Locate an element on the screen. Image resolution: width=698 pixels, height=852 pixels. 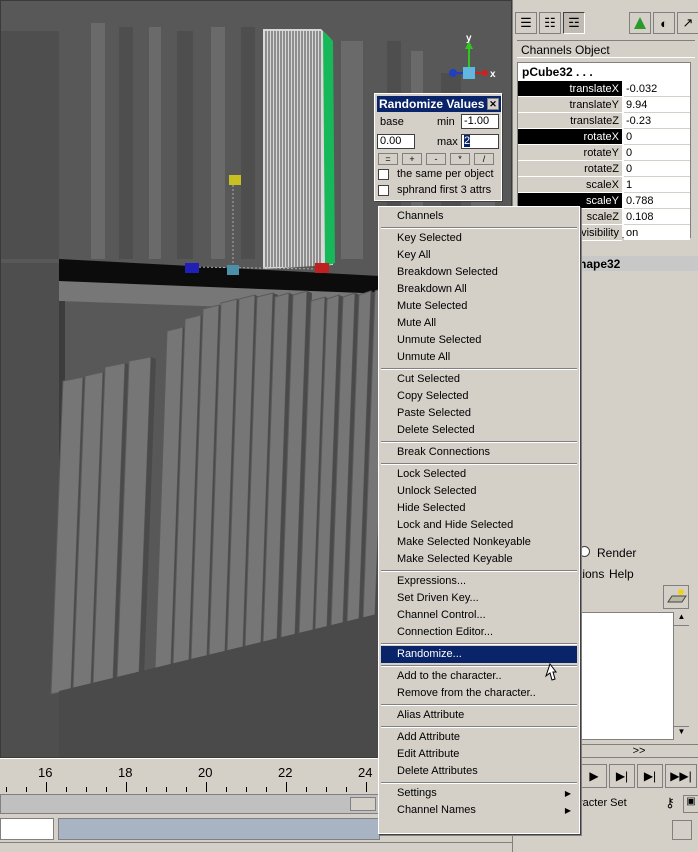
channel-box-icon: ☰ is located at coordinates (526, 23).